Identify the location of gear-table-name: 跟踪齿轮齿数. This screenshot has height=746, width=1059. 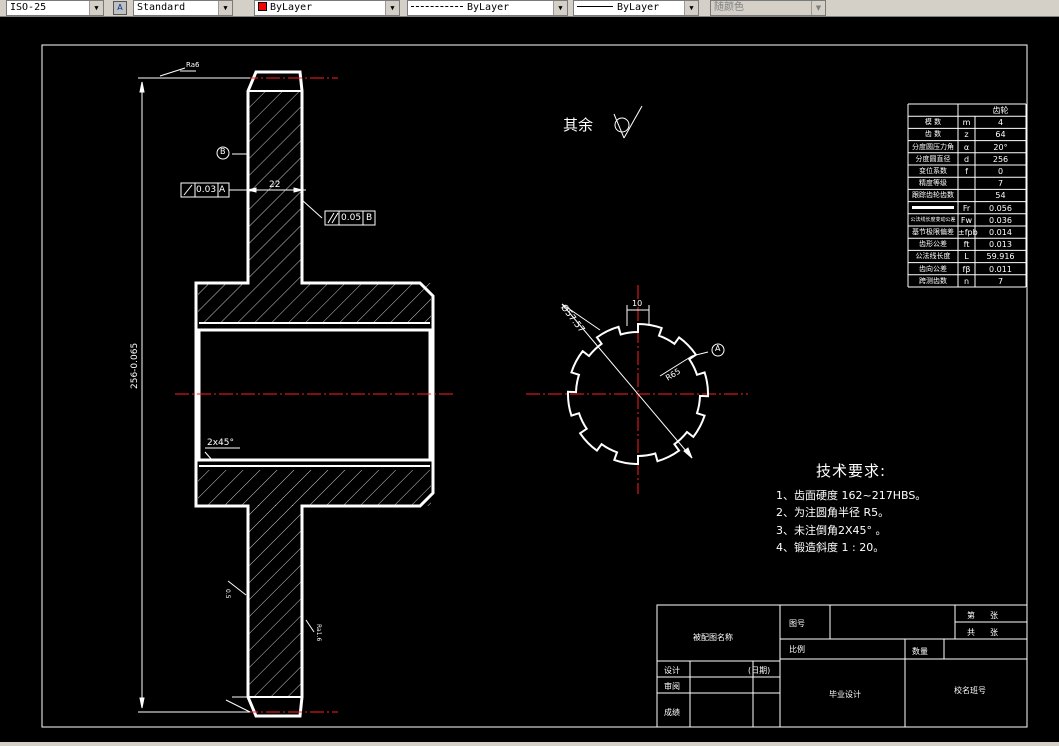
(933, 195).